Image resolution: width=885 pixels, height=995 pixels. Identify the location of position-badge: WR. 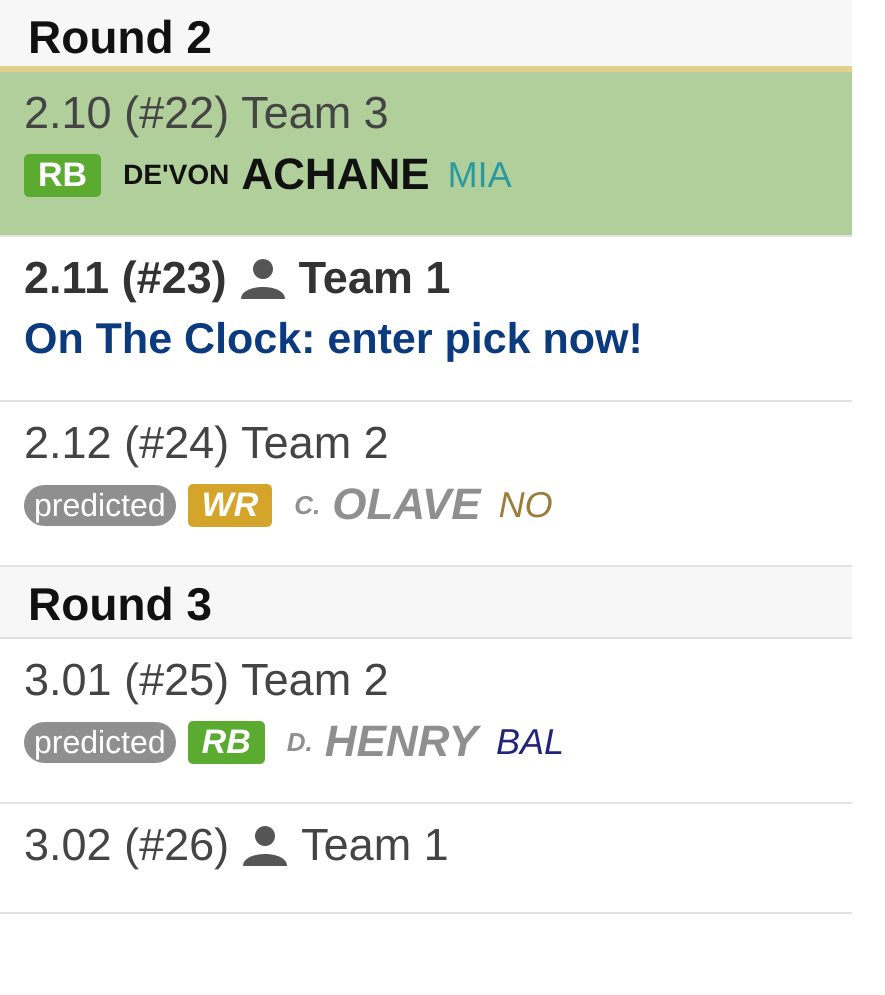
(230, 505).